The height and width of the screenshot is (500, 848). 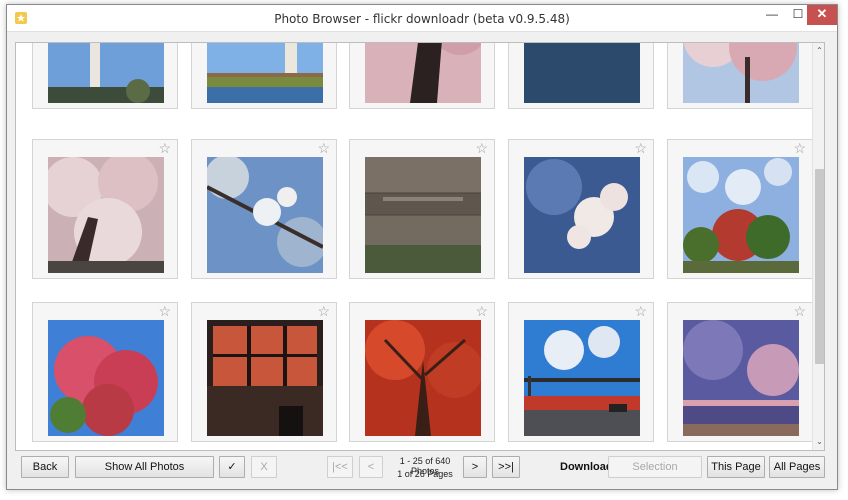 I want to click on show-all-photos-button: Show All Photos, so click(x=144, y=467).